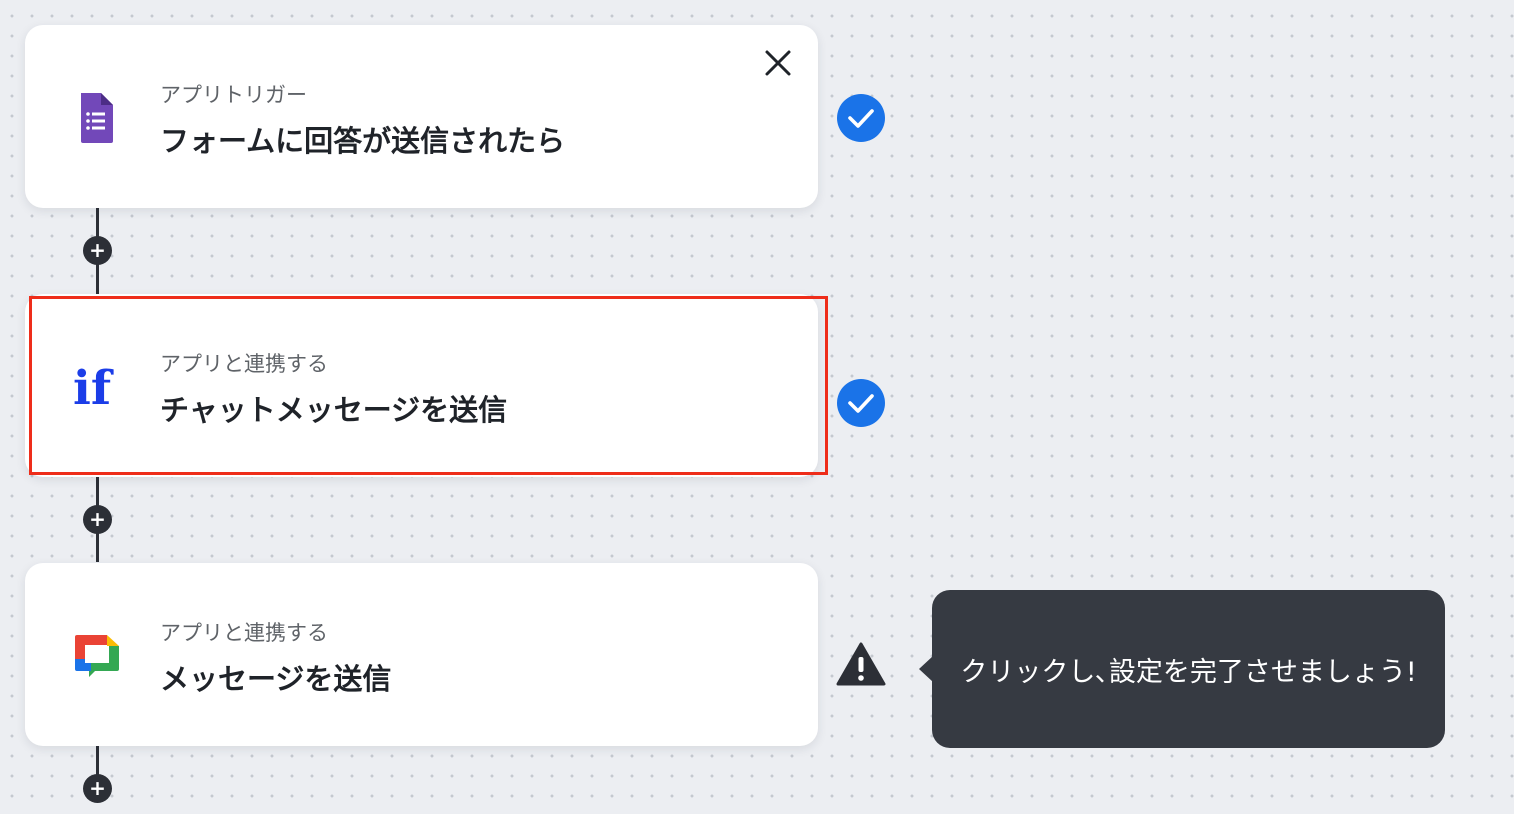  I want to click on guide-tooltip: クリックし､設定を完了させましょう!, so click(1182, 669).